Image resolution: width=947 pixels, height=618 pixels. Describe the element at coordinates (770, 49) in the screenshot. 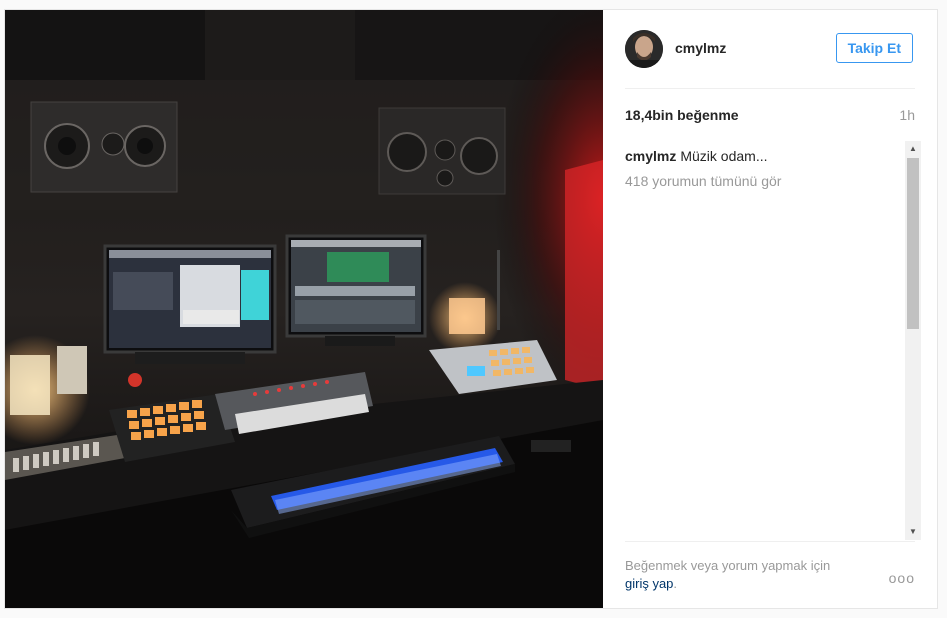

I see `post-header: cmylmz Takip Et` at that location.